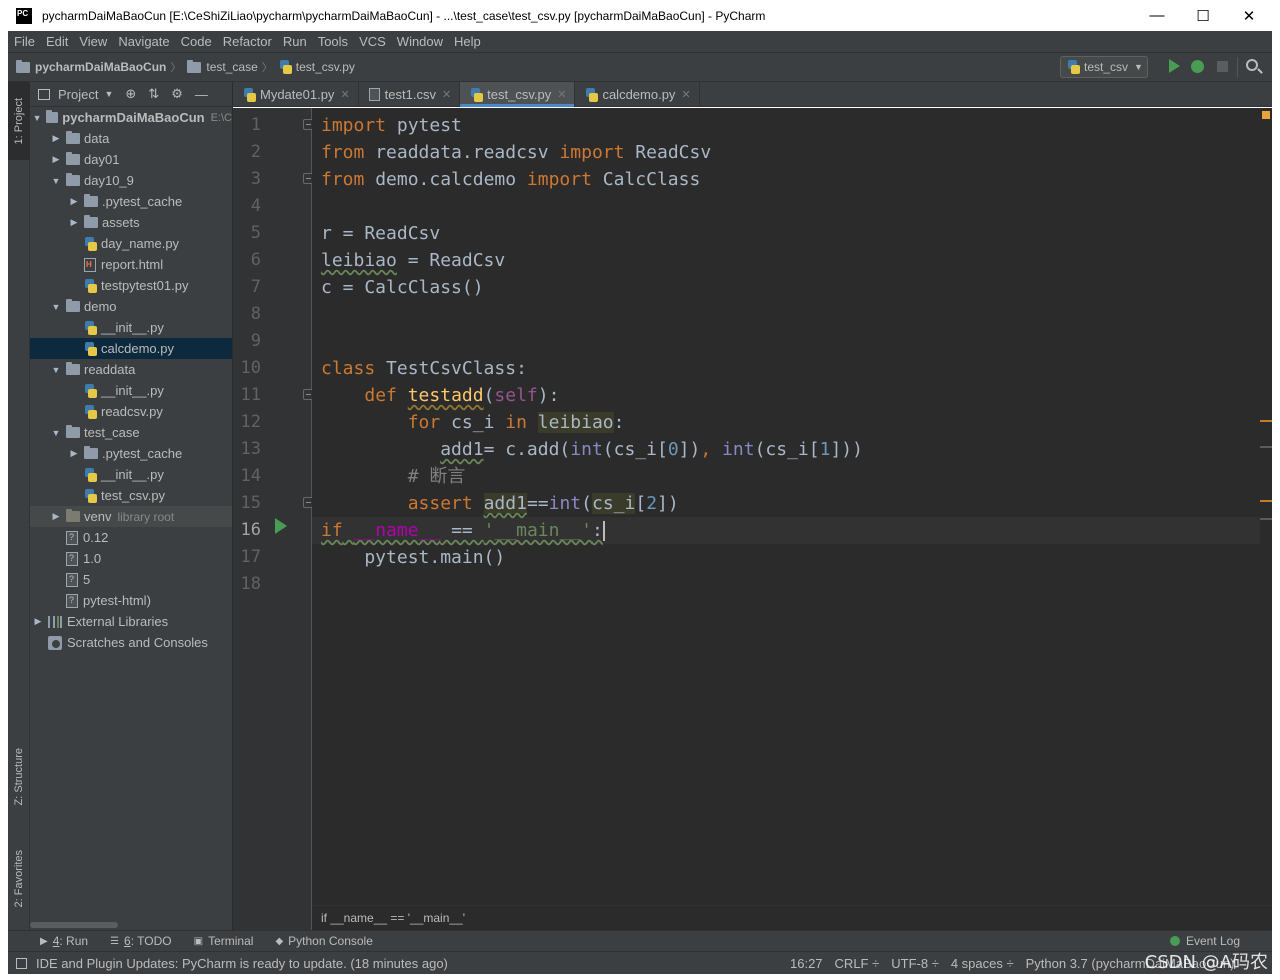 The width and height of the screenshot is (1280, 980). What do you see at coordinates (281, 526) in the screenshot?
I see `run-gutter-icon` at bounding box center [281, 526].